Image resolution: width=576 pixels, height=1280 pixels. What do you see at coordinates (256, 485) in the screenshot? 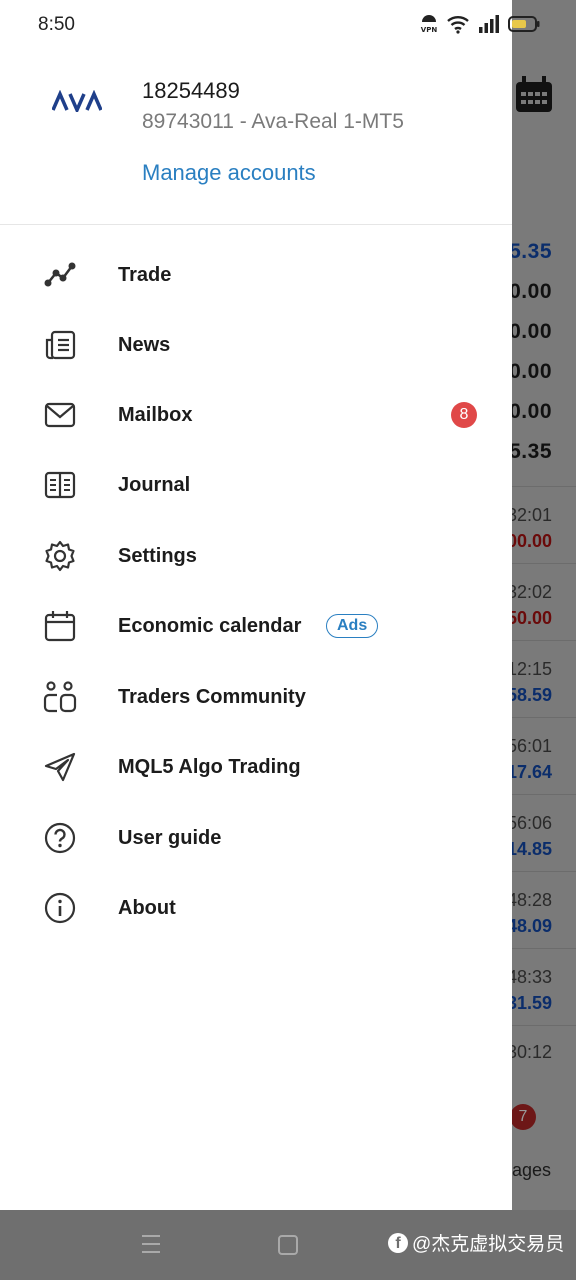
I see `menu-item-journal: Journal` at bounding box center [256, 485].